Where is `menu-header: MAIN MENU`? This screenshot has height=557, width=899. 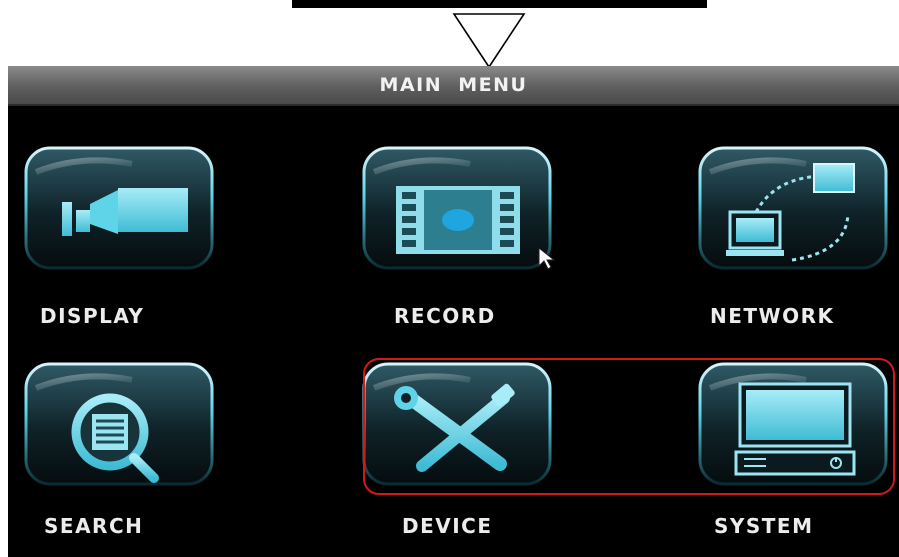 menu-header: MAIN MENU is located at coordinates (453, 86).